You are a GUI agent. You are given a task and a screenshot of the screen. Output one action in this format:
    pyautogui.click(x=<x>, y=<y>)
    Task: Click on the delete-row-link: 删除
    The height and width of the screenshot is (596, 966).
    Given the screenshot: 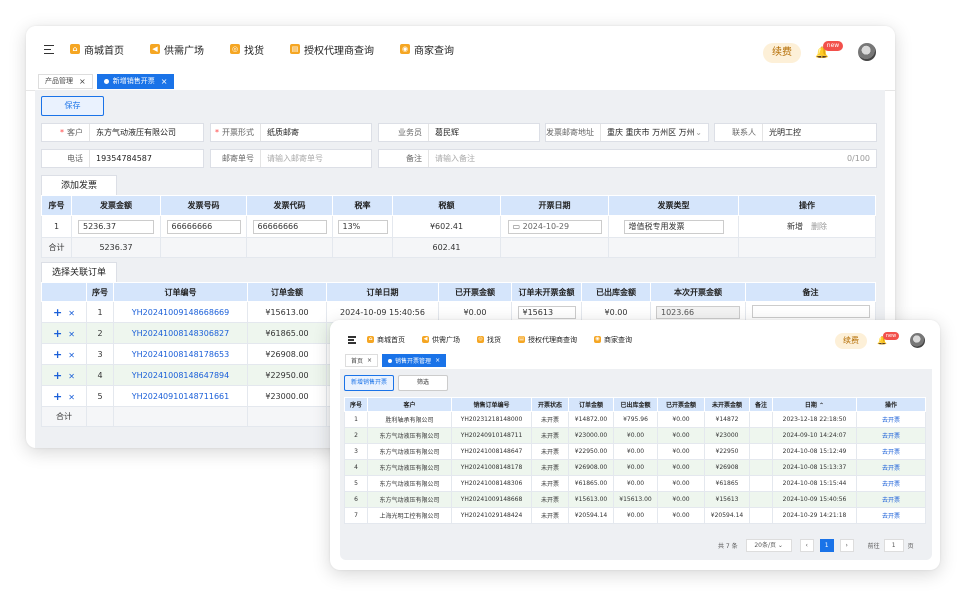 What is the action you would take?
    pyautogui.click(x=819, y=226)
    